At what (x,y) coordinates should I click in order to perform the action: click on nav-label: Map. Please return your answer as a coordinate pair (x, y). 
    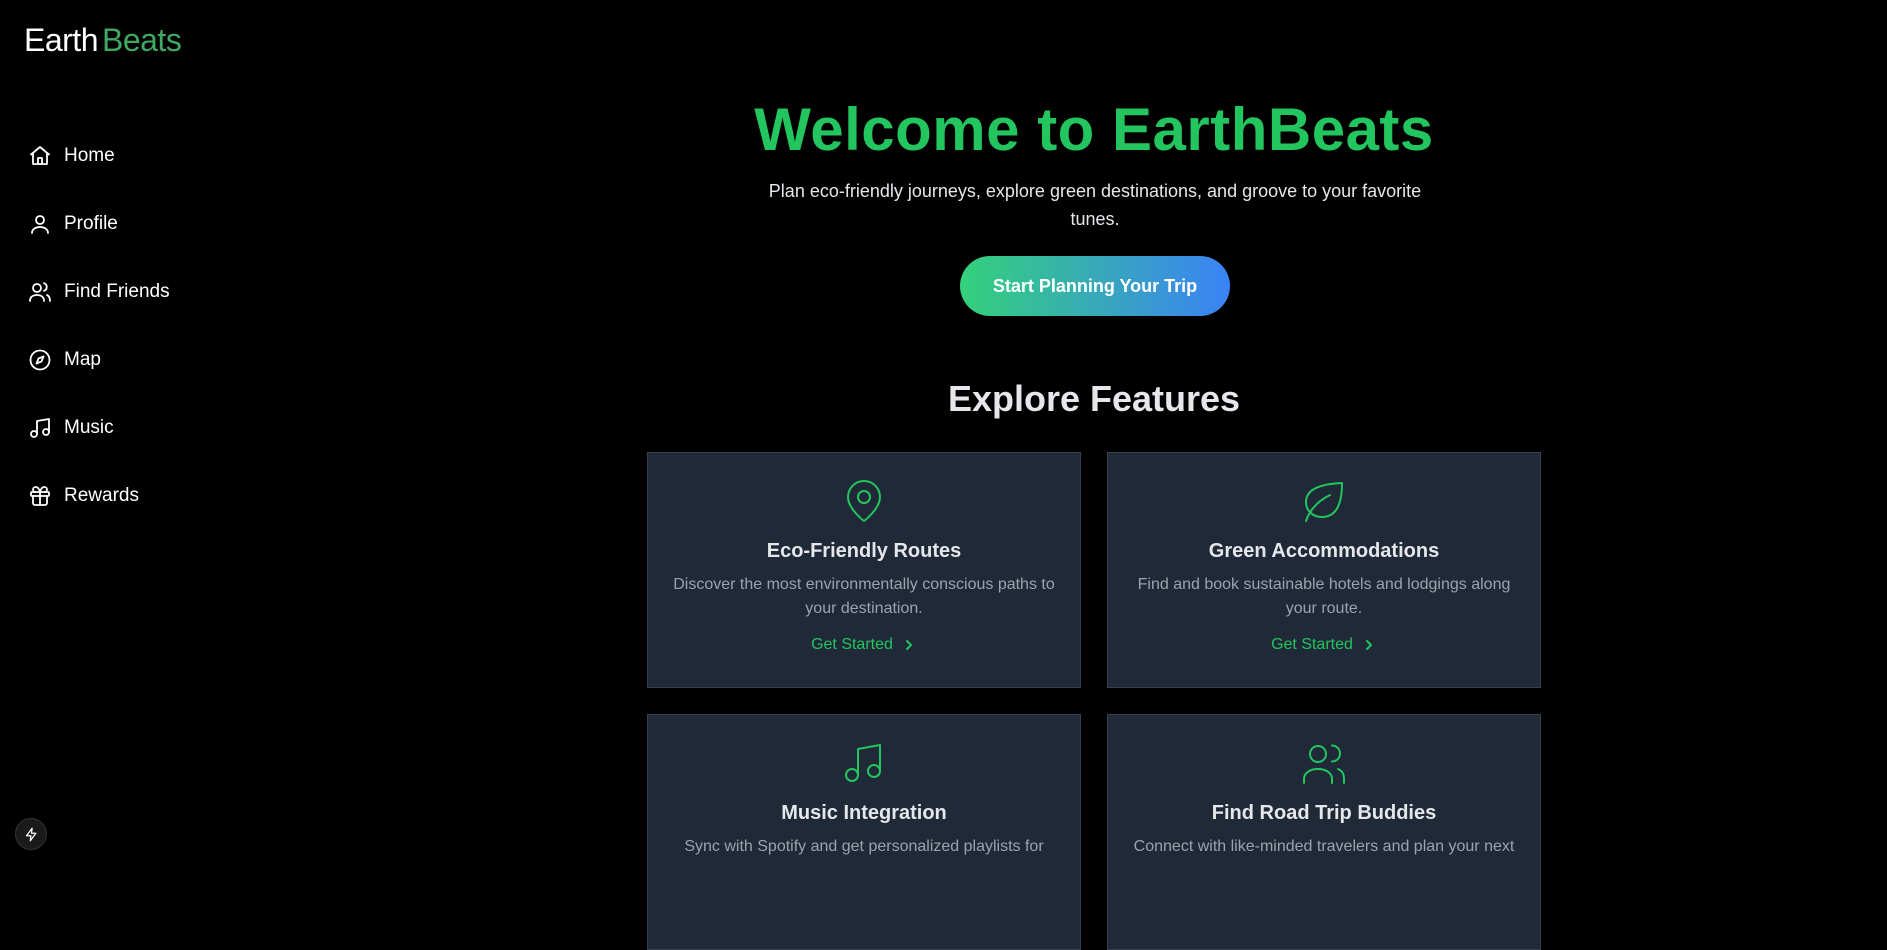
    Looking at the image, I should click on (82, 359).